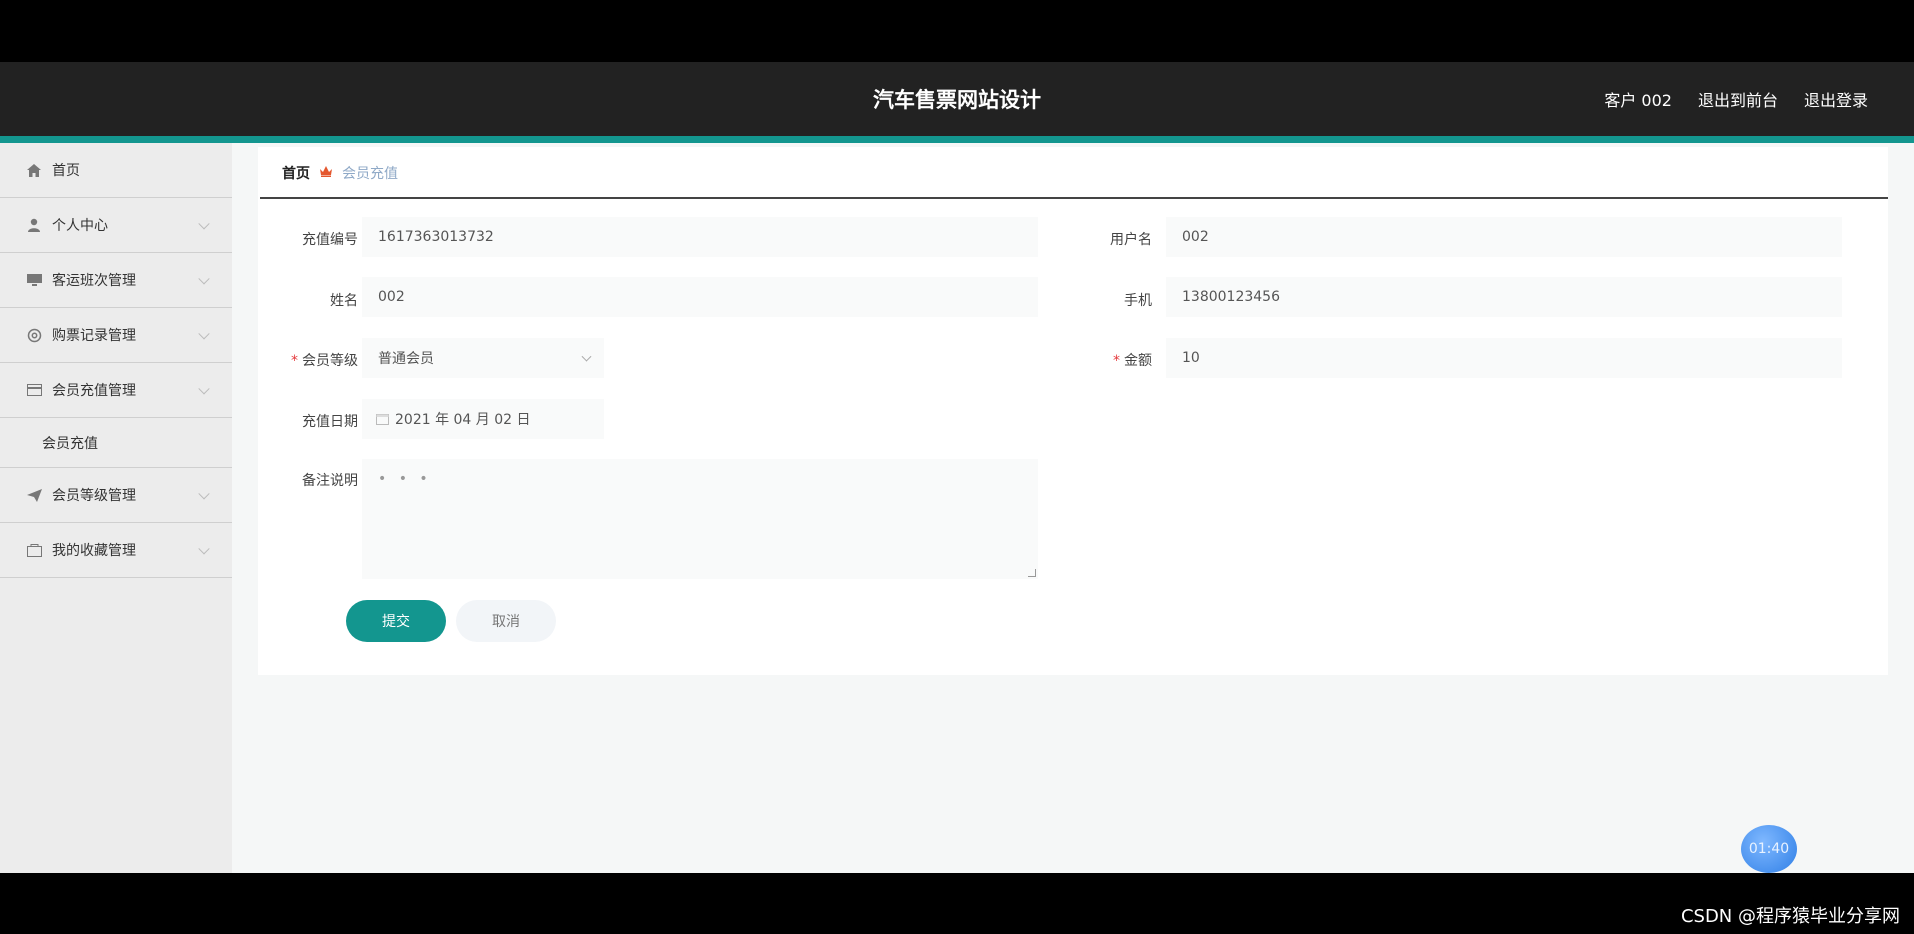  I want to click on sidebar-item-level-management: 会员等级管理, so click(116, 495).